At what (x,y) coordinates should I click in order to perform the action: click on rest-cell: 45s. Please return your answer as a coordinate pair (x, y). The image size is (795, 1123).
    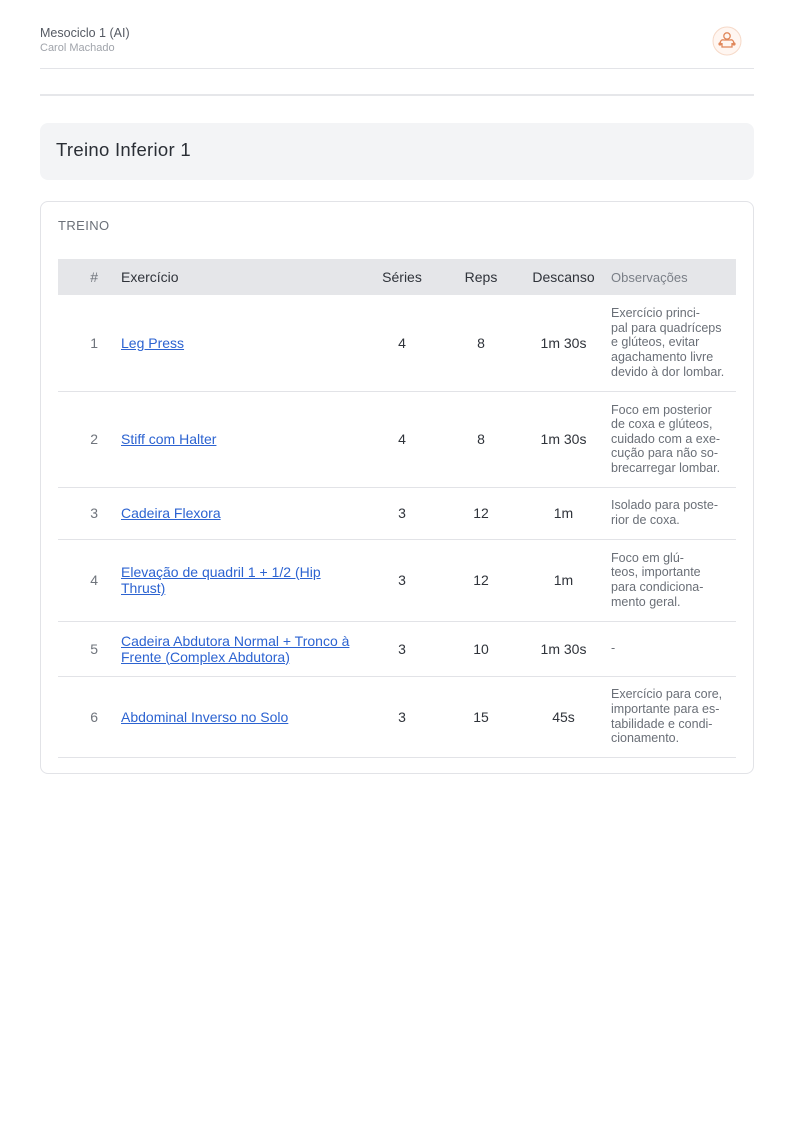
    Looking at the image, I should click on (563, 717).